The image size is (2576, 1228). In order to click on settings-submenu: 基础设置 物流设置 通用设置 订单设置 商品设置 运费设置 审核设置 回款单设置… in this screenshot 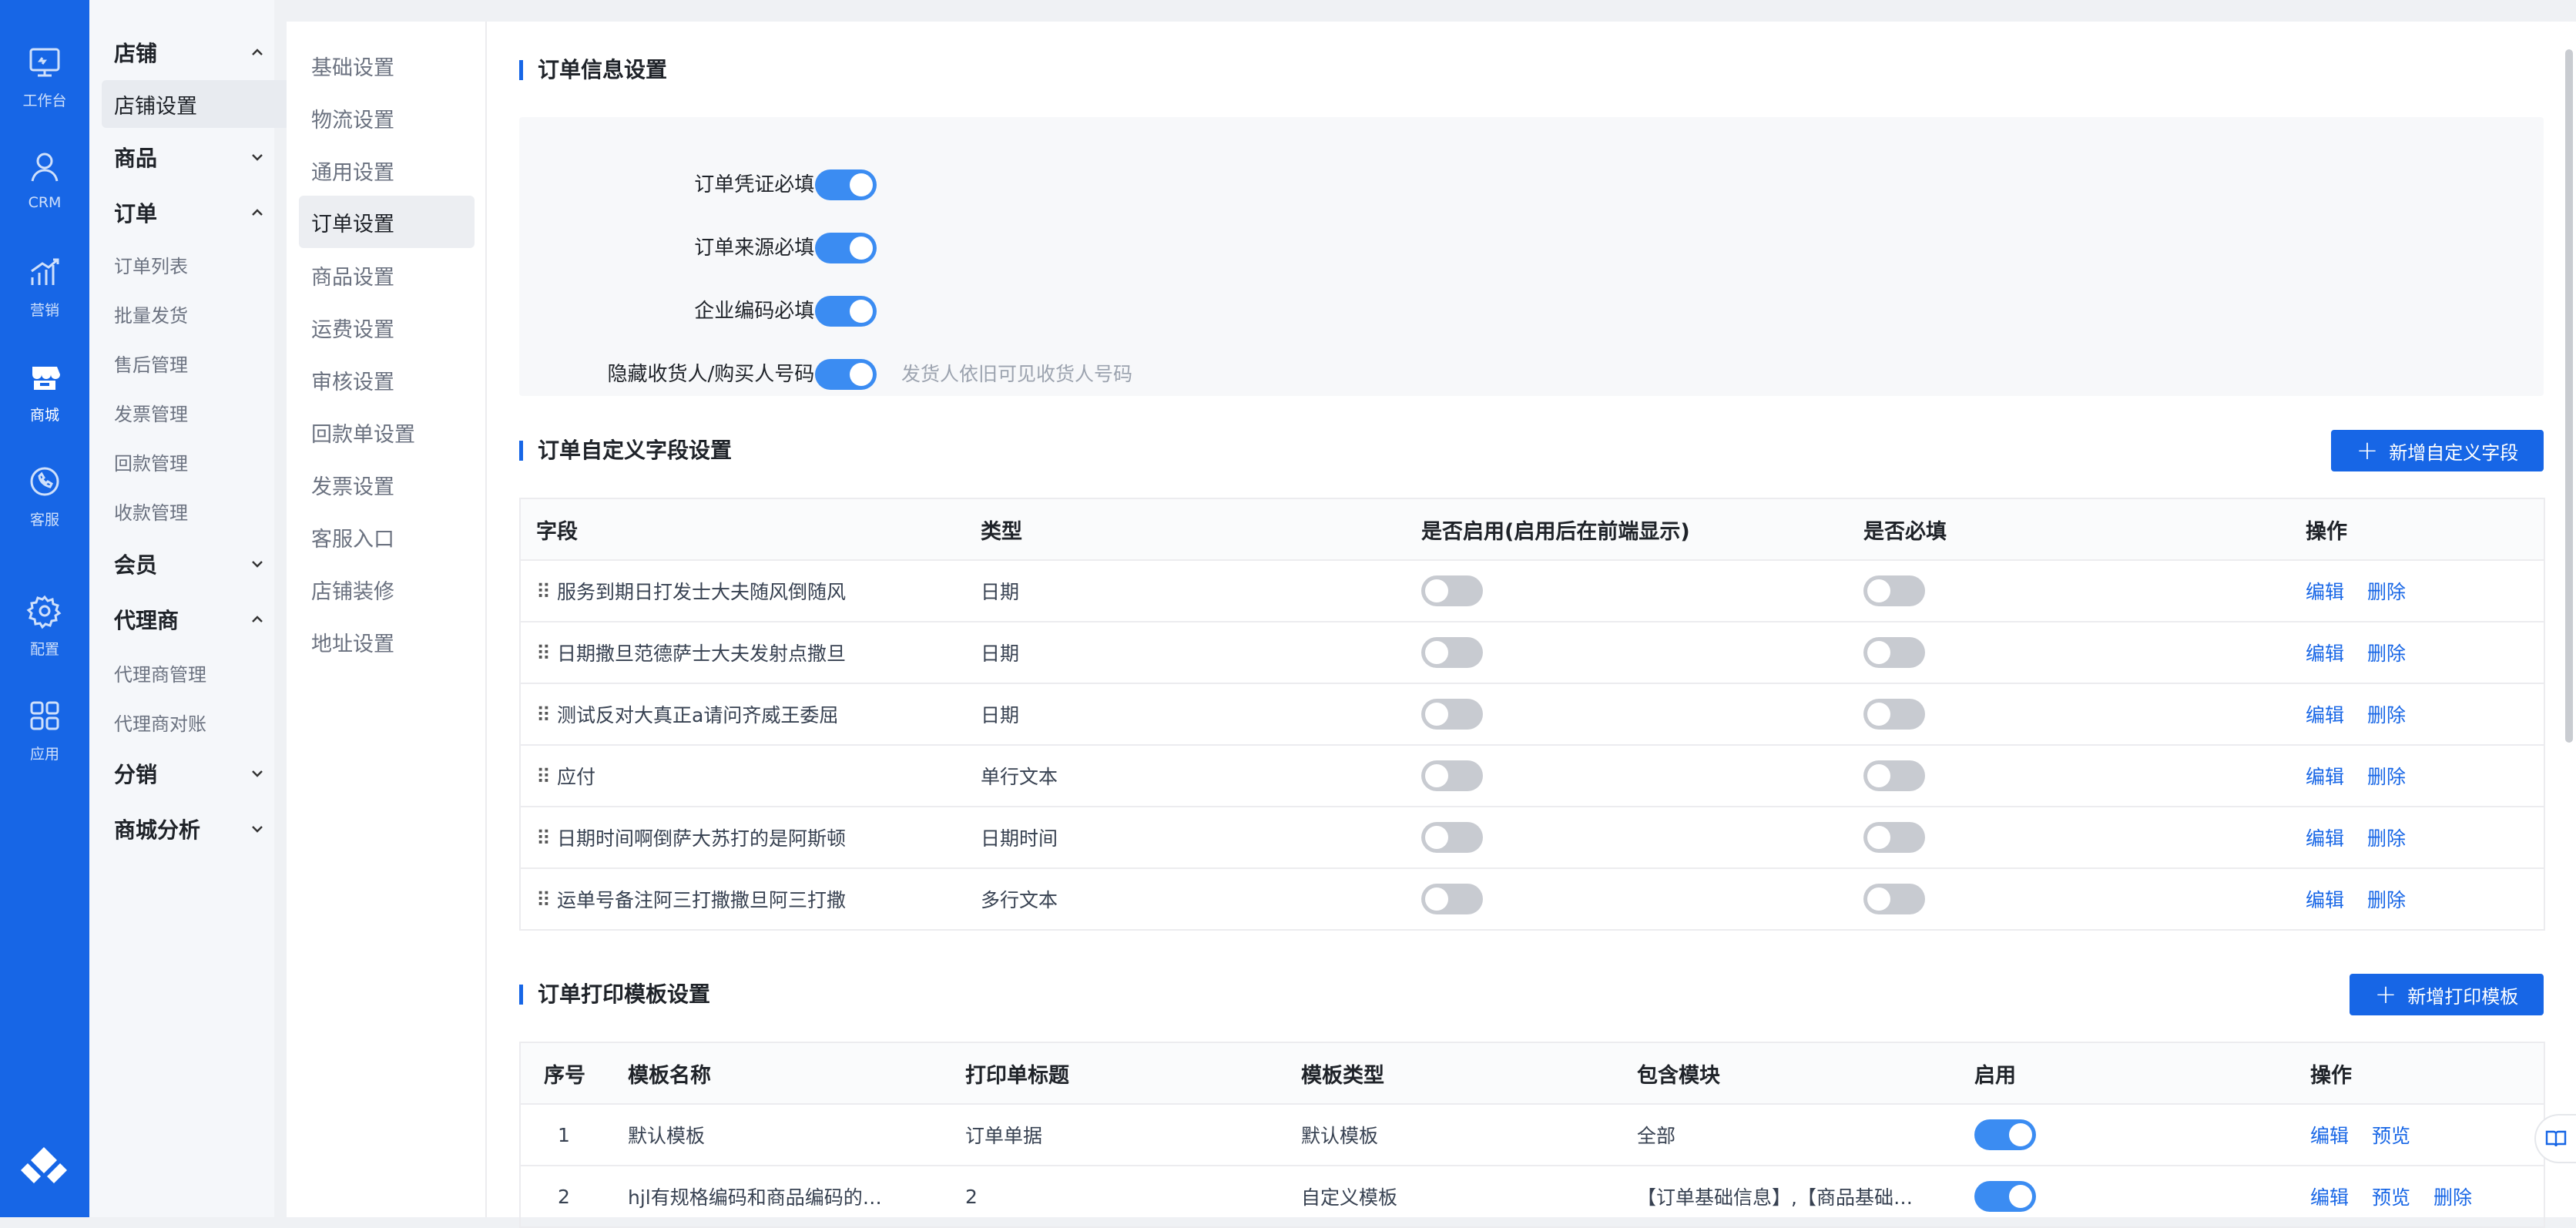, I will do `click(387, 619)`.